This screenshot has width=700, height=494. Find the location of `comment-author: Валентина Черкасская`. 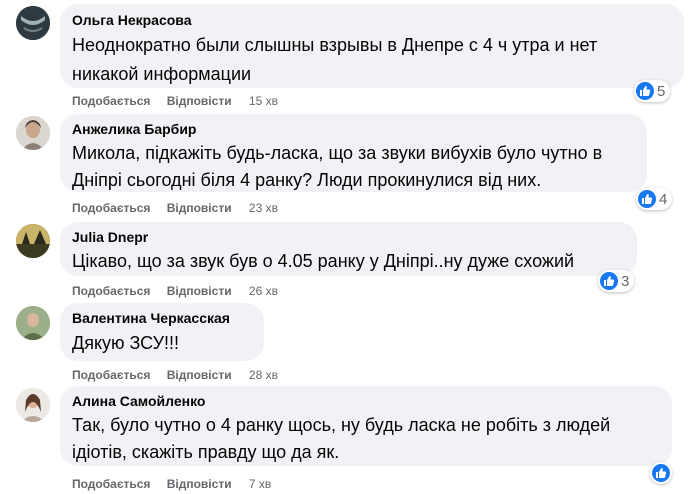

comment-author: Валентина Черкасская is located at coordinates (162, 318).